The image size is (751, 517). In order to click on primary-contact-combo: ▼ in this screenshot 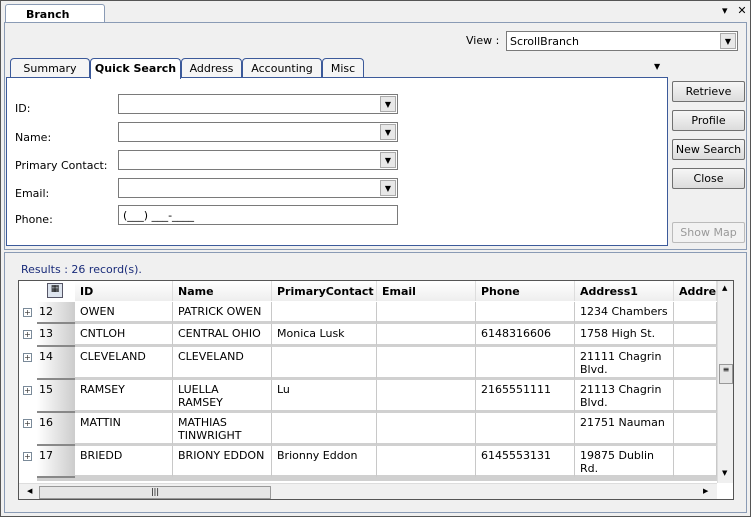, I will do `click(258, 160)`.